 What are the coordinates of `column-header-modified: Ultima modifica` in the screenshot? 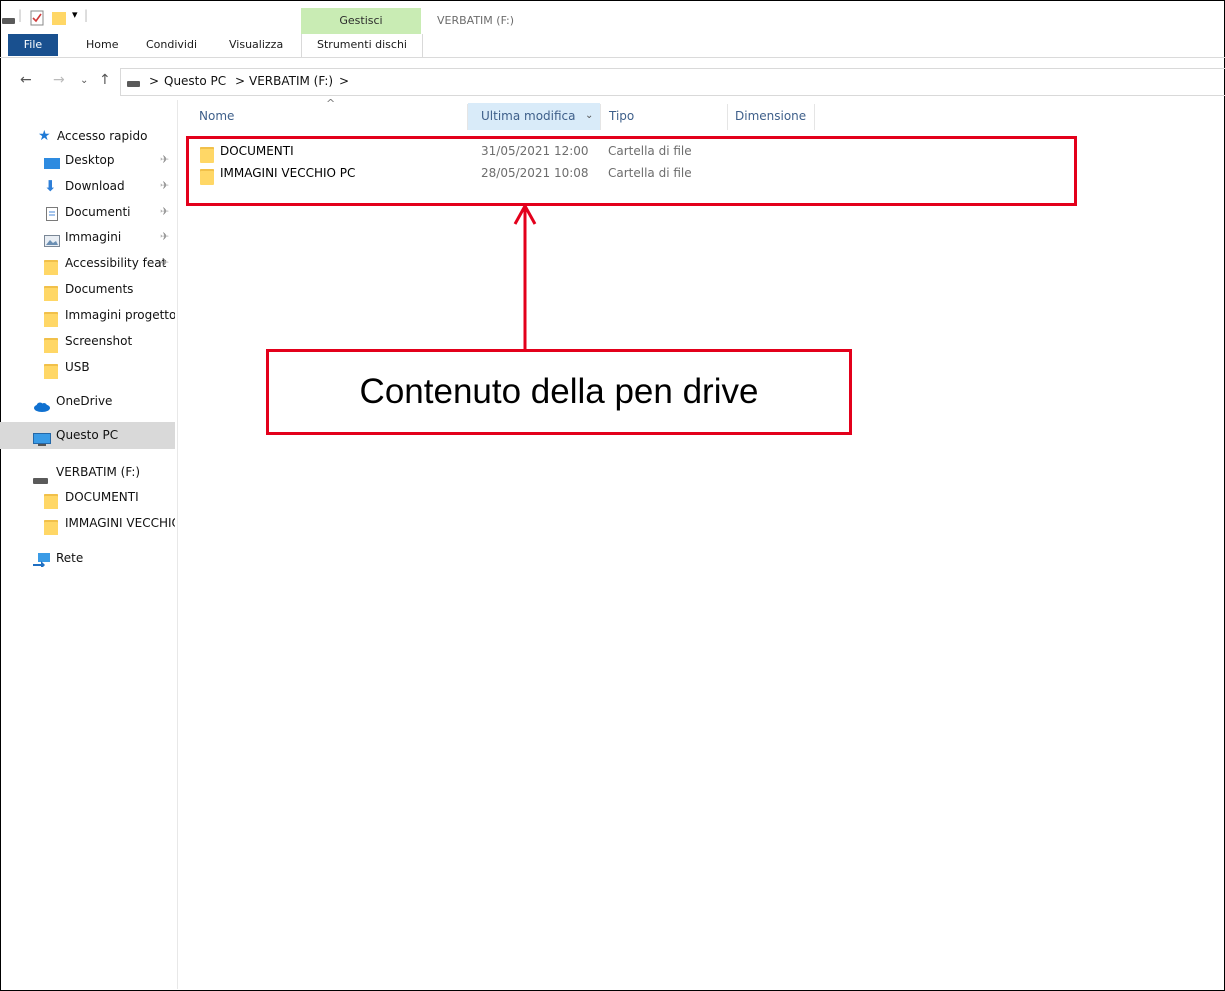 It's located at (528, 116).